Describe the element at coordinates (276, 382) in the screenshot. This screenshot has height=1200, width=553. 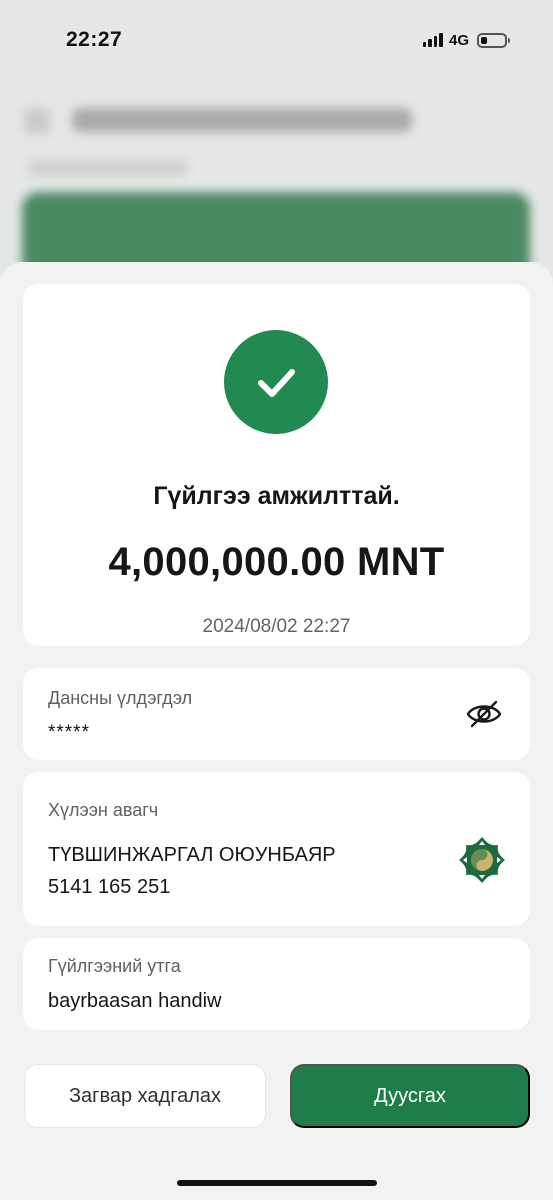
I see `success-check-icon` at that location.